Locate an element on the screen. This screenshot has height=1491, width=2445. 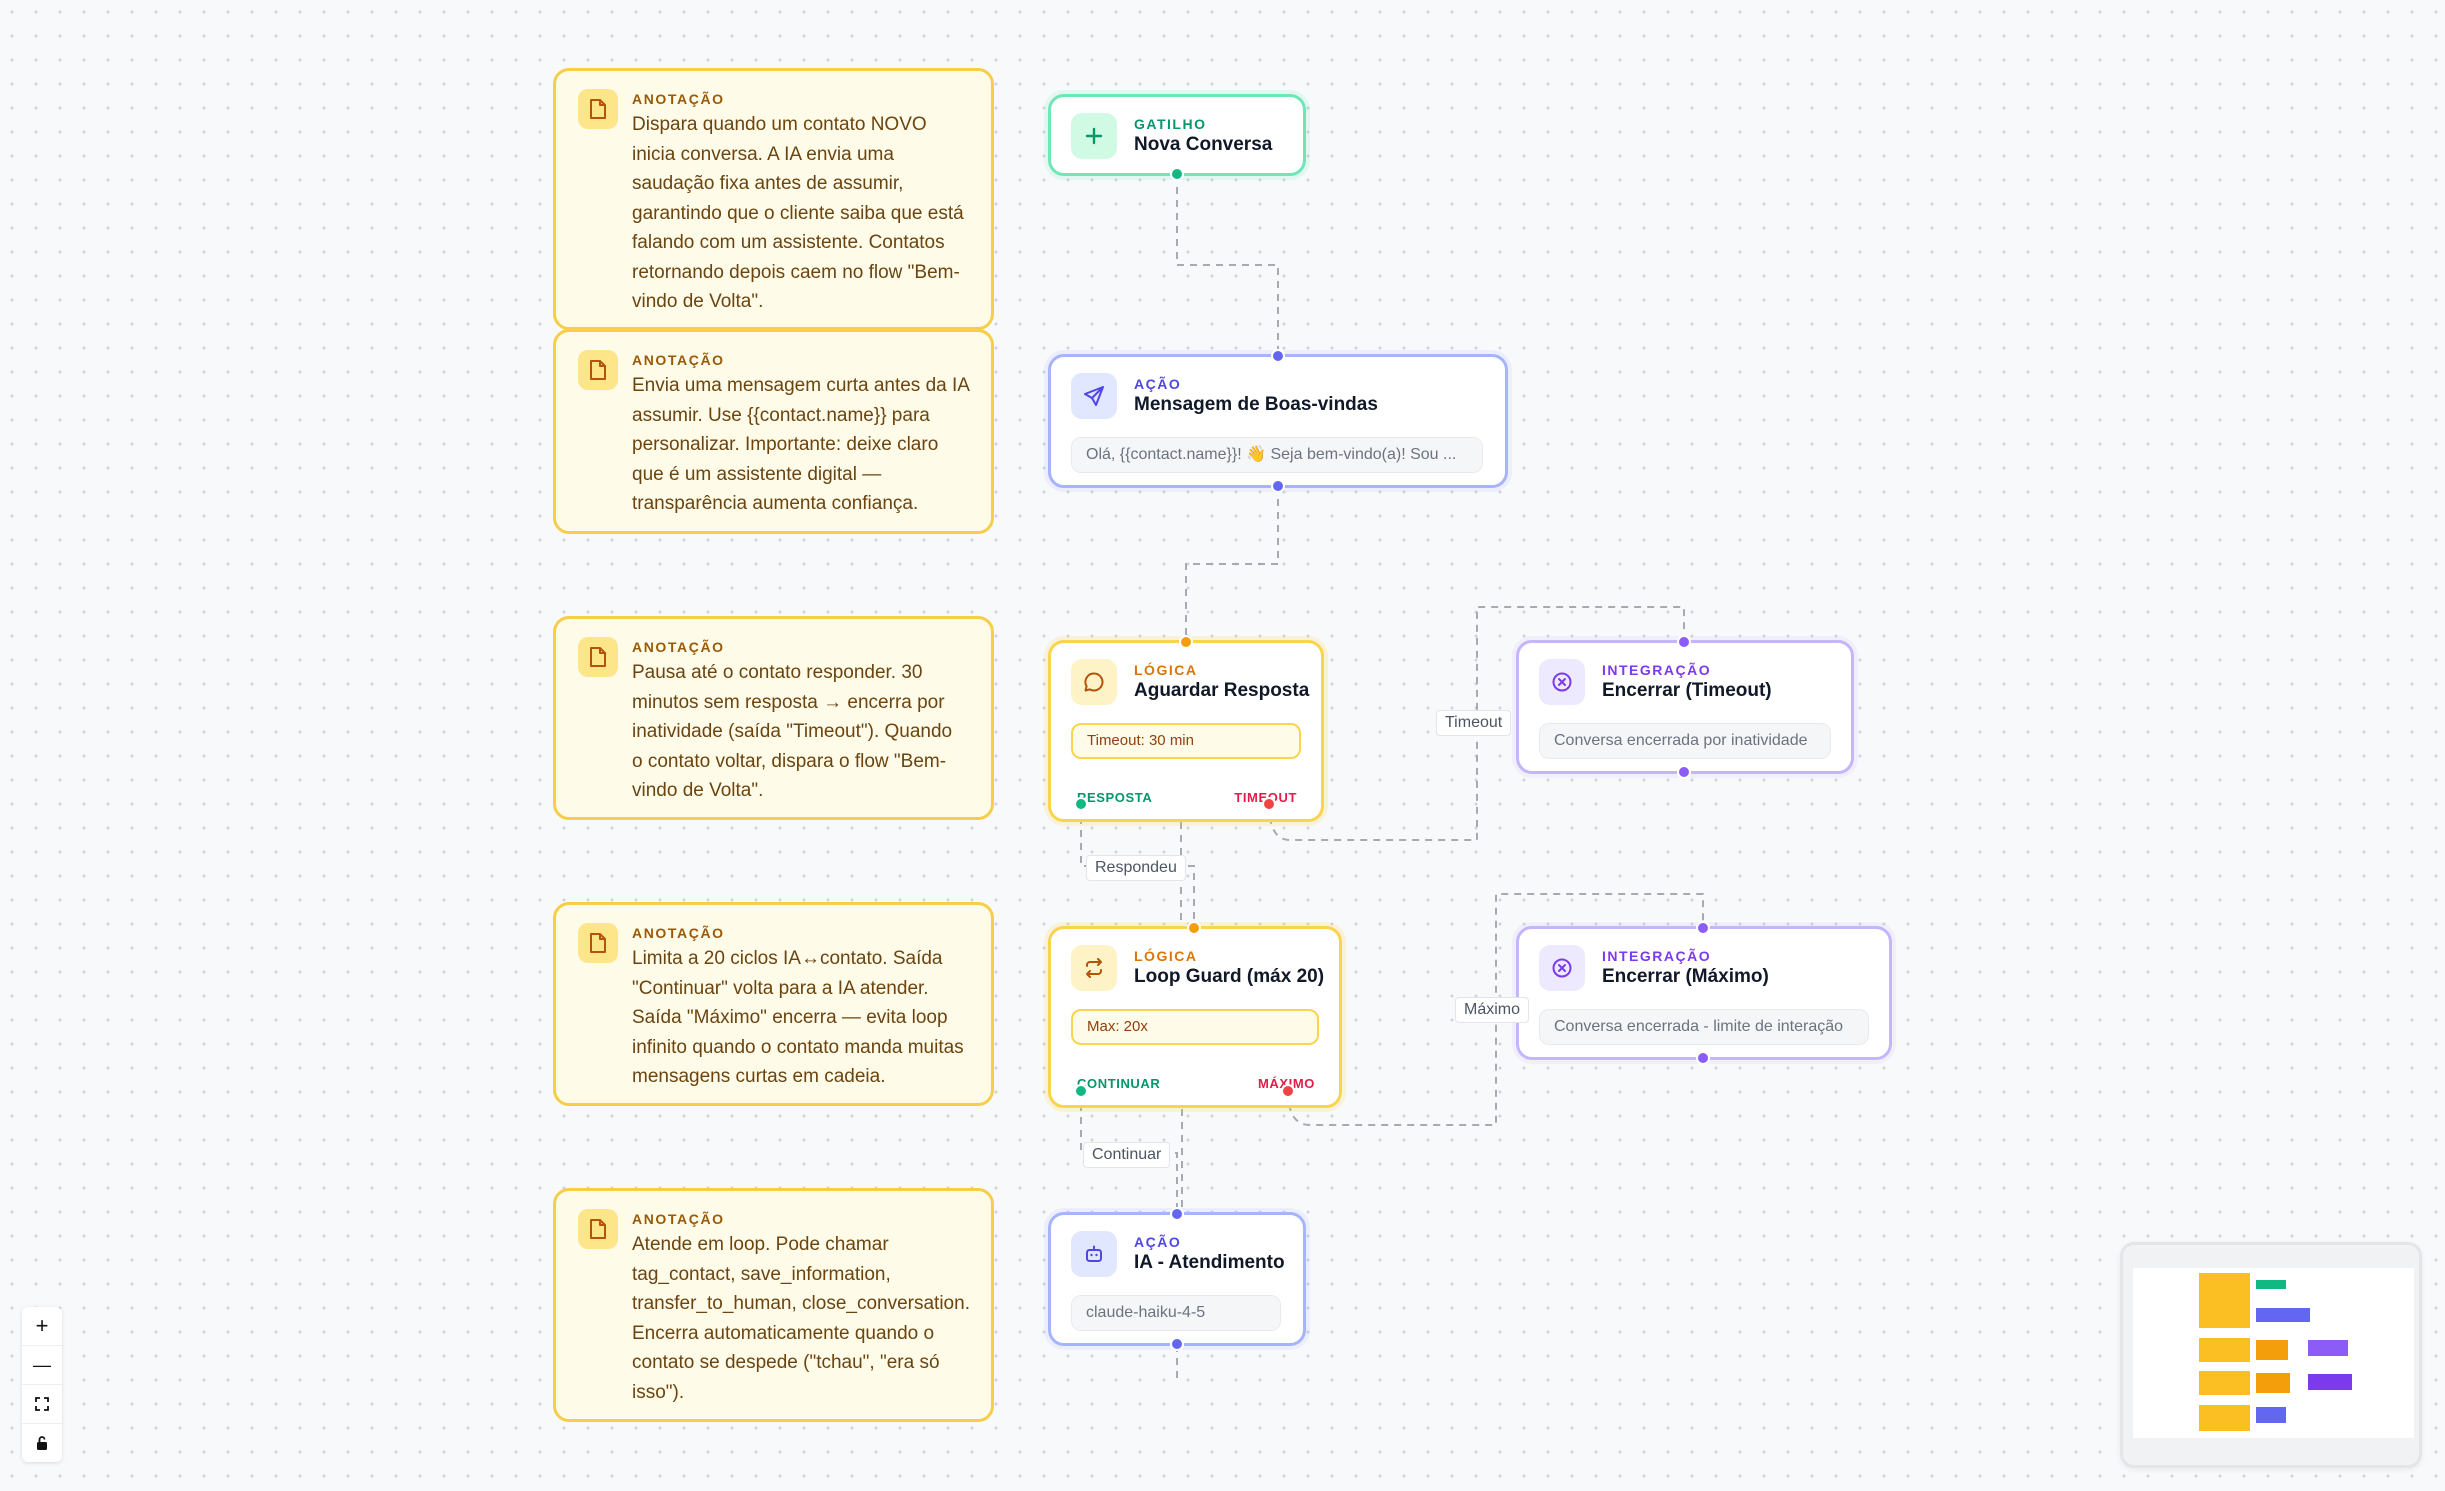
fit-view-icon is located at coordinates (42, 1404).